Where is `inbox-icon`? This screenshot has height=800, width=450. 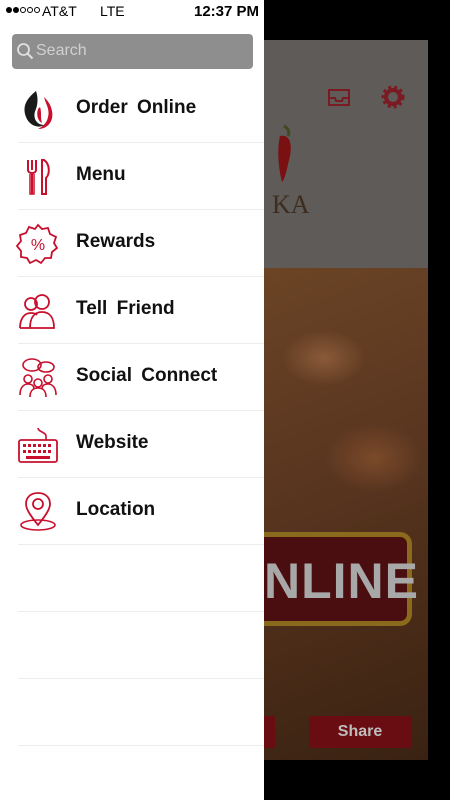
inbox-icon is located at coordinates (339, 97).